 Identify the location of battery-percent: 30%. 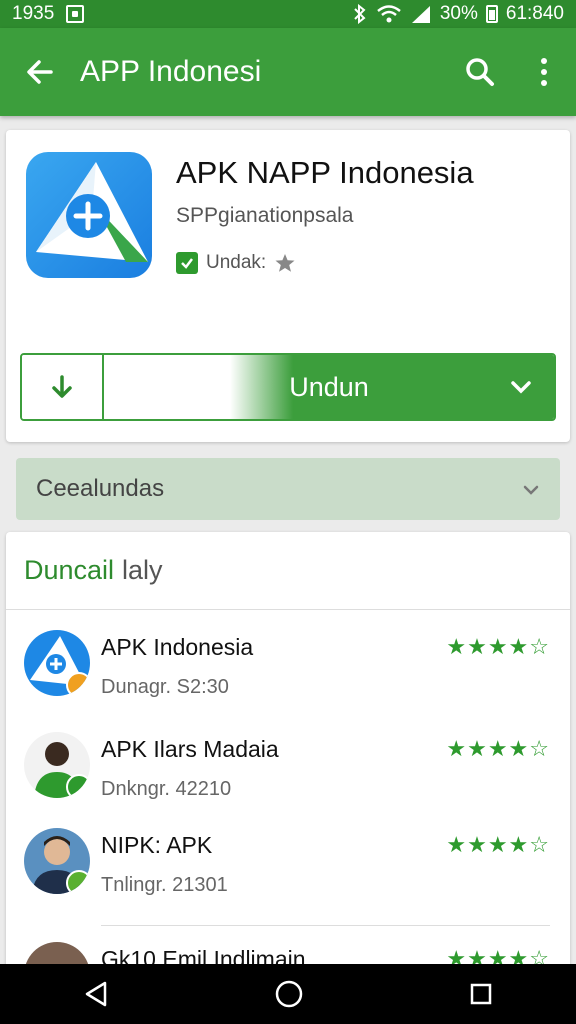
(458, 13).